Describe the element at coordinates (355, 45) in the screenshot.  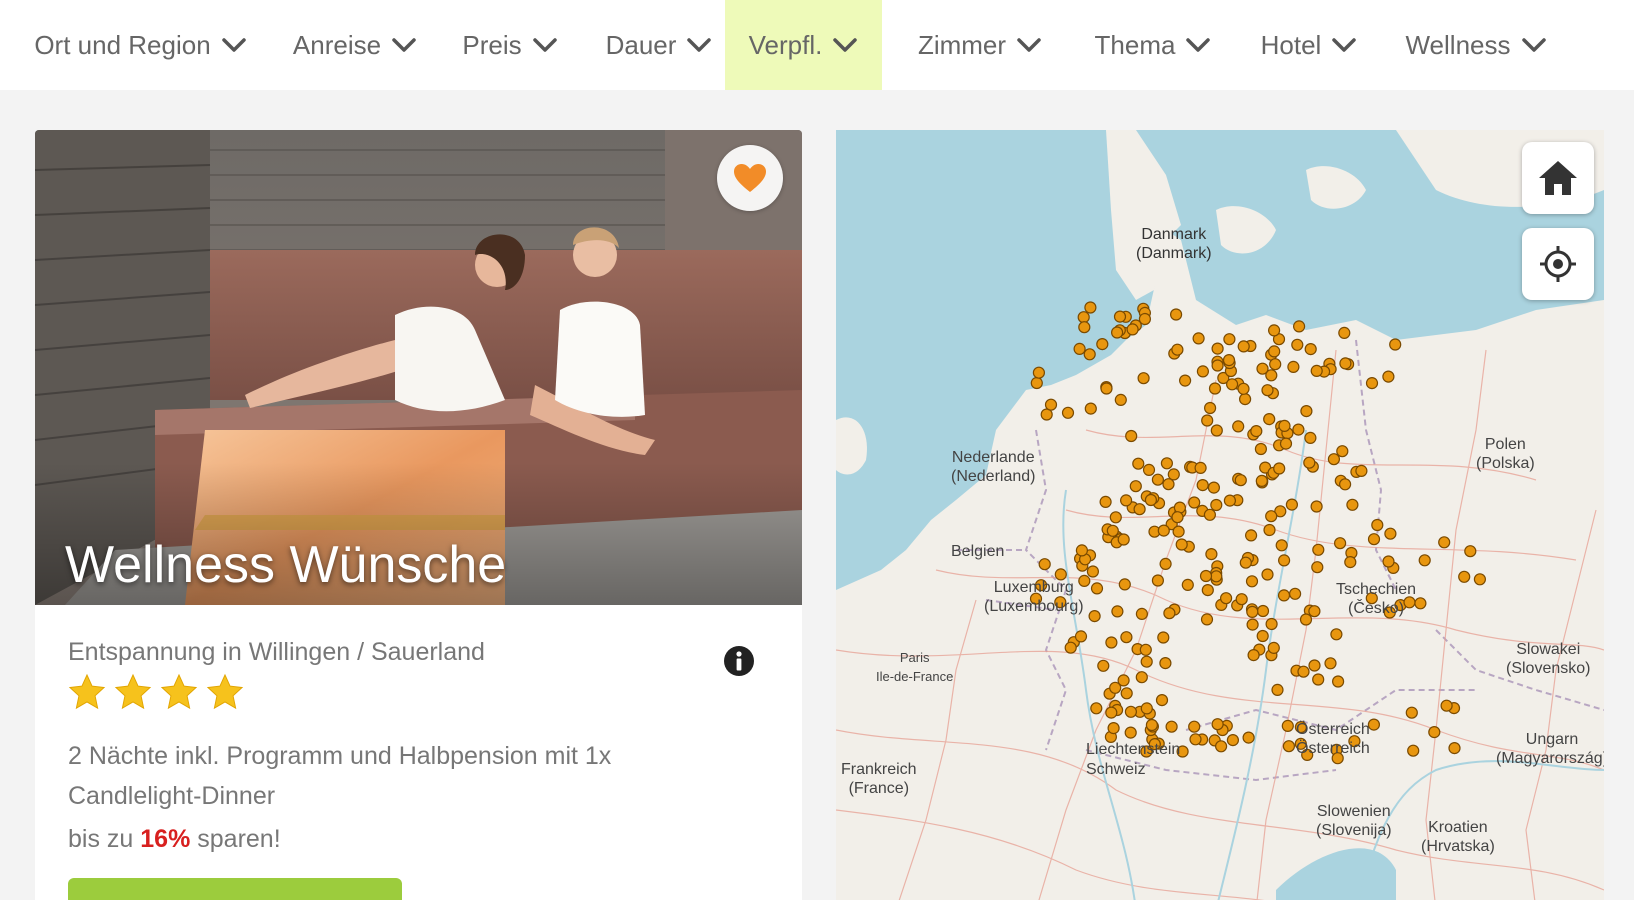
I see `filter-anreise: Anreise` at that location.